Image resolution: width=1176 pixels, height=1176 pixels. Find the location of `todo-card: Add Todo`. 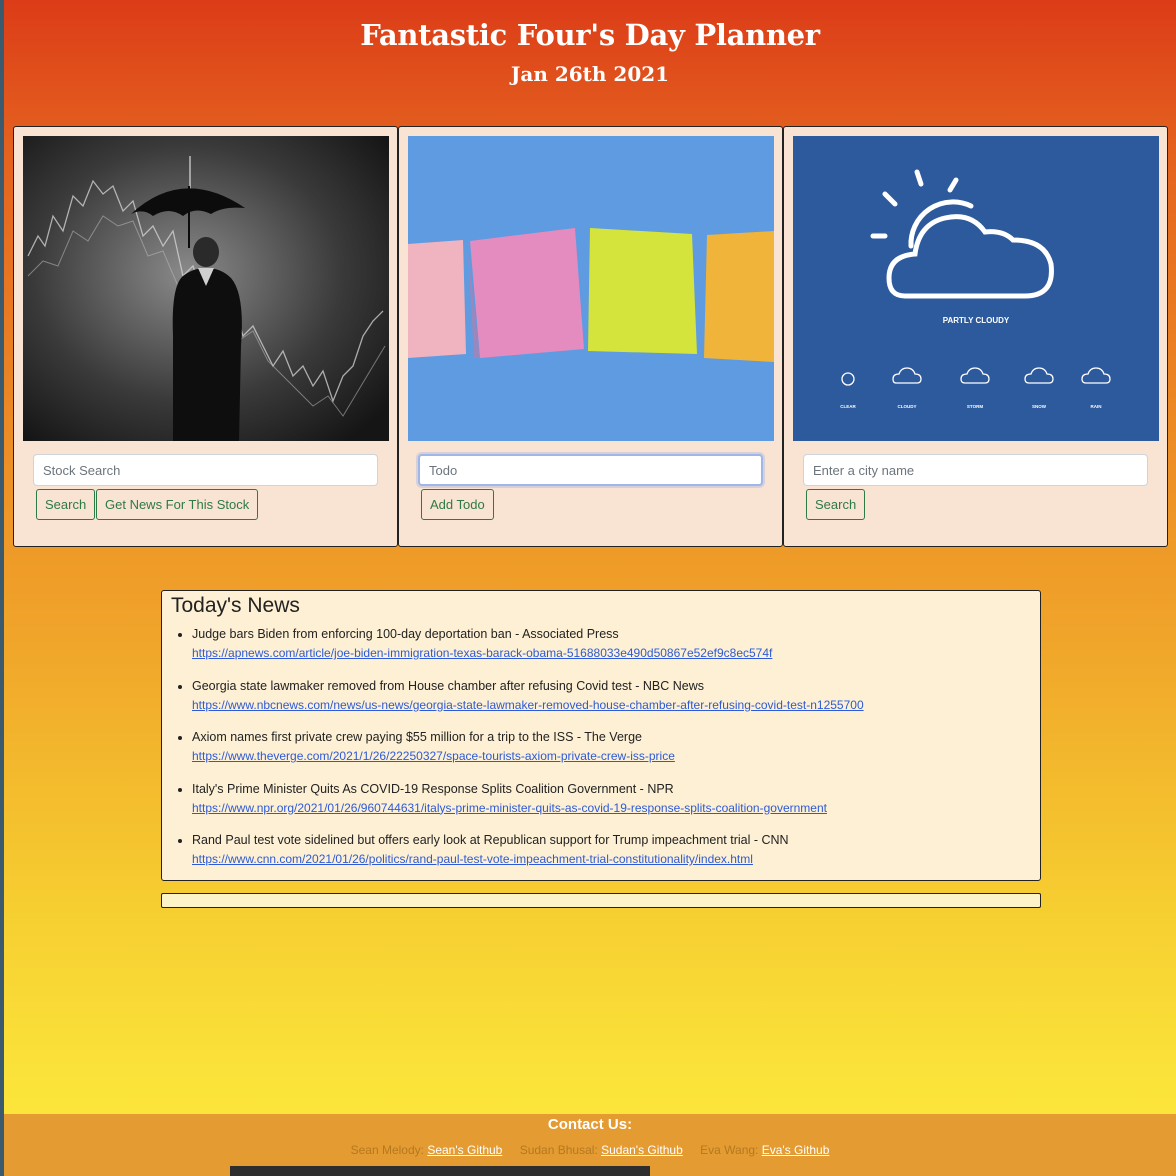

todo-card: Add Todo is located at coordinates (590, 336).